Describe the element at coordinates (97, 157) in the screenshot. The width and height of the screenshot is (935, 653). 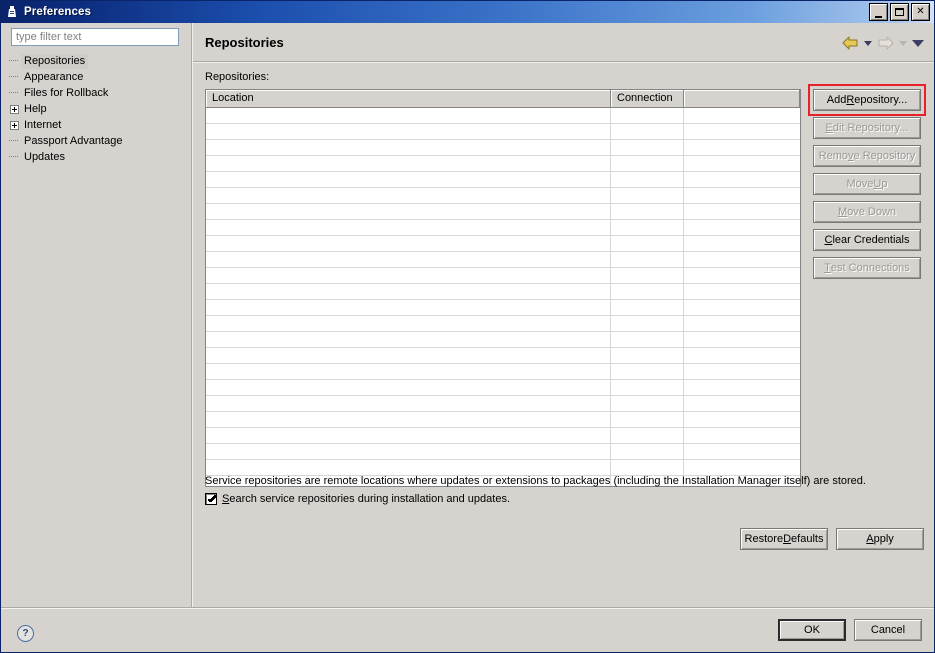
I see `sidebar-item-updates: Updates` at that location.